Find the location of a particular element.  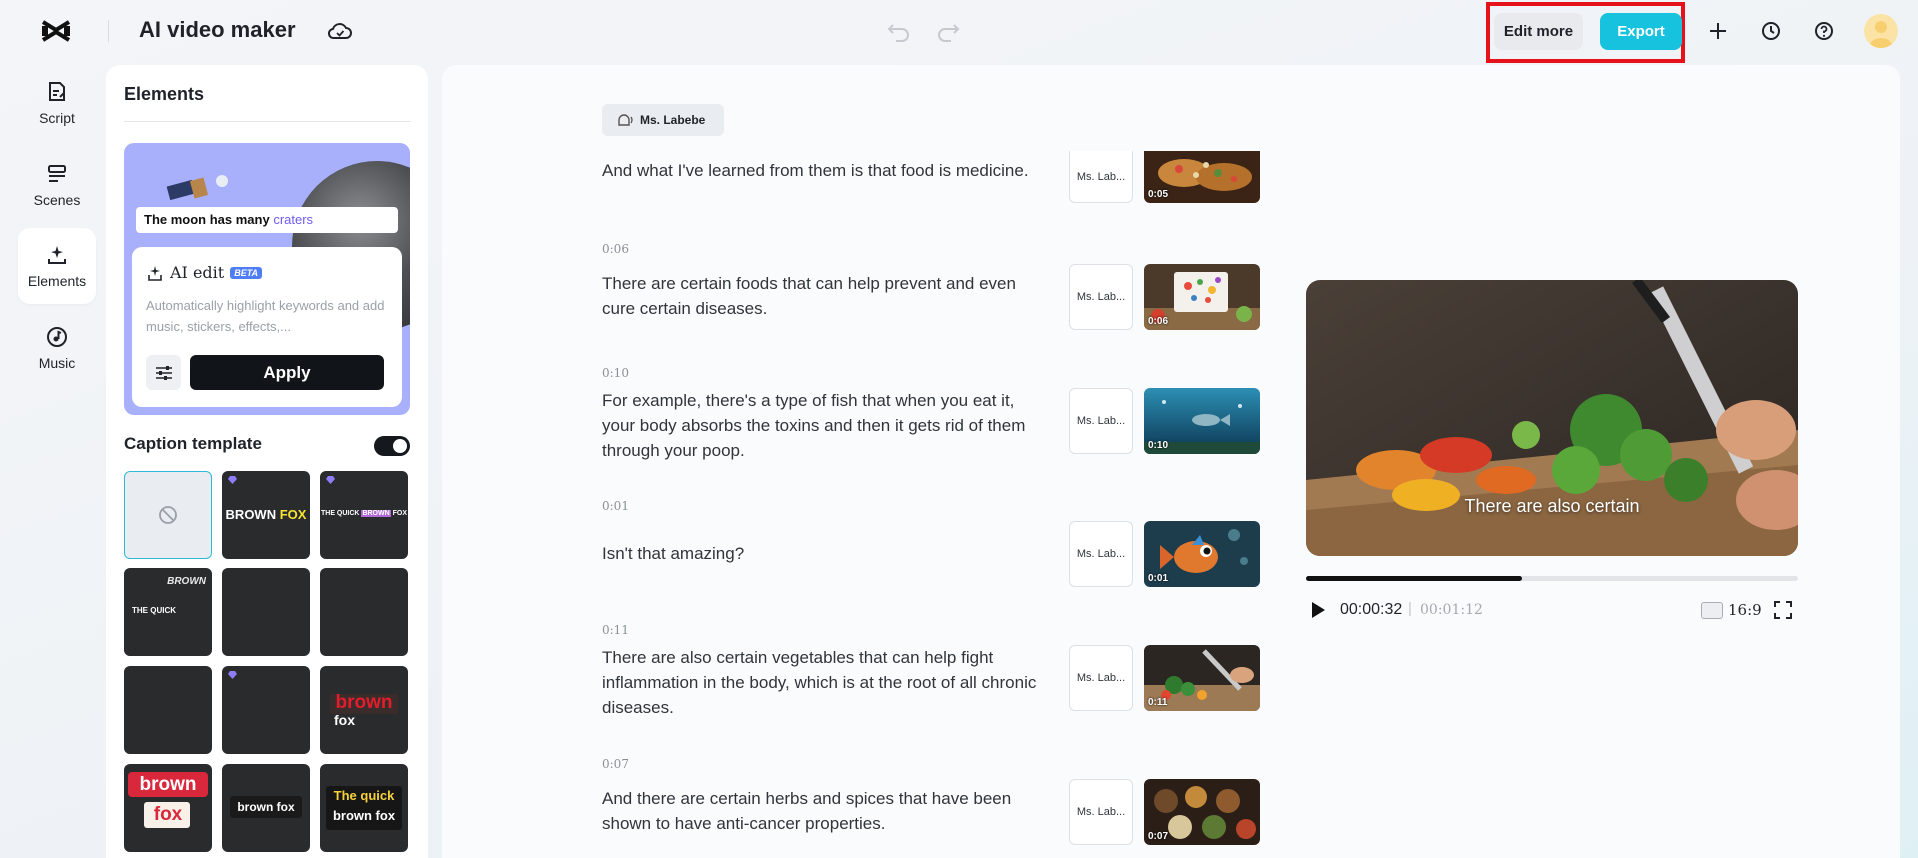

template-text-highlight: BROWN is located at coordinates (376, 513).